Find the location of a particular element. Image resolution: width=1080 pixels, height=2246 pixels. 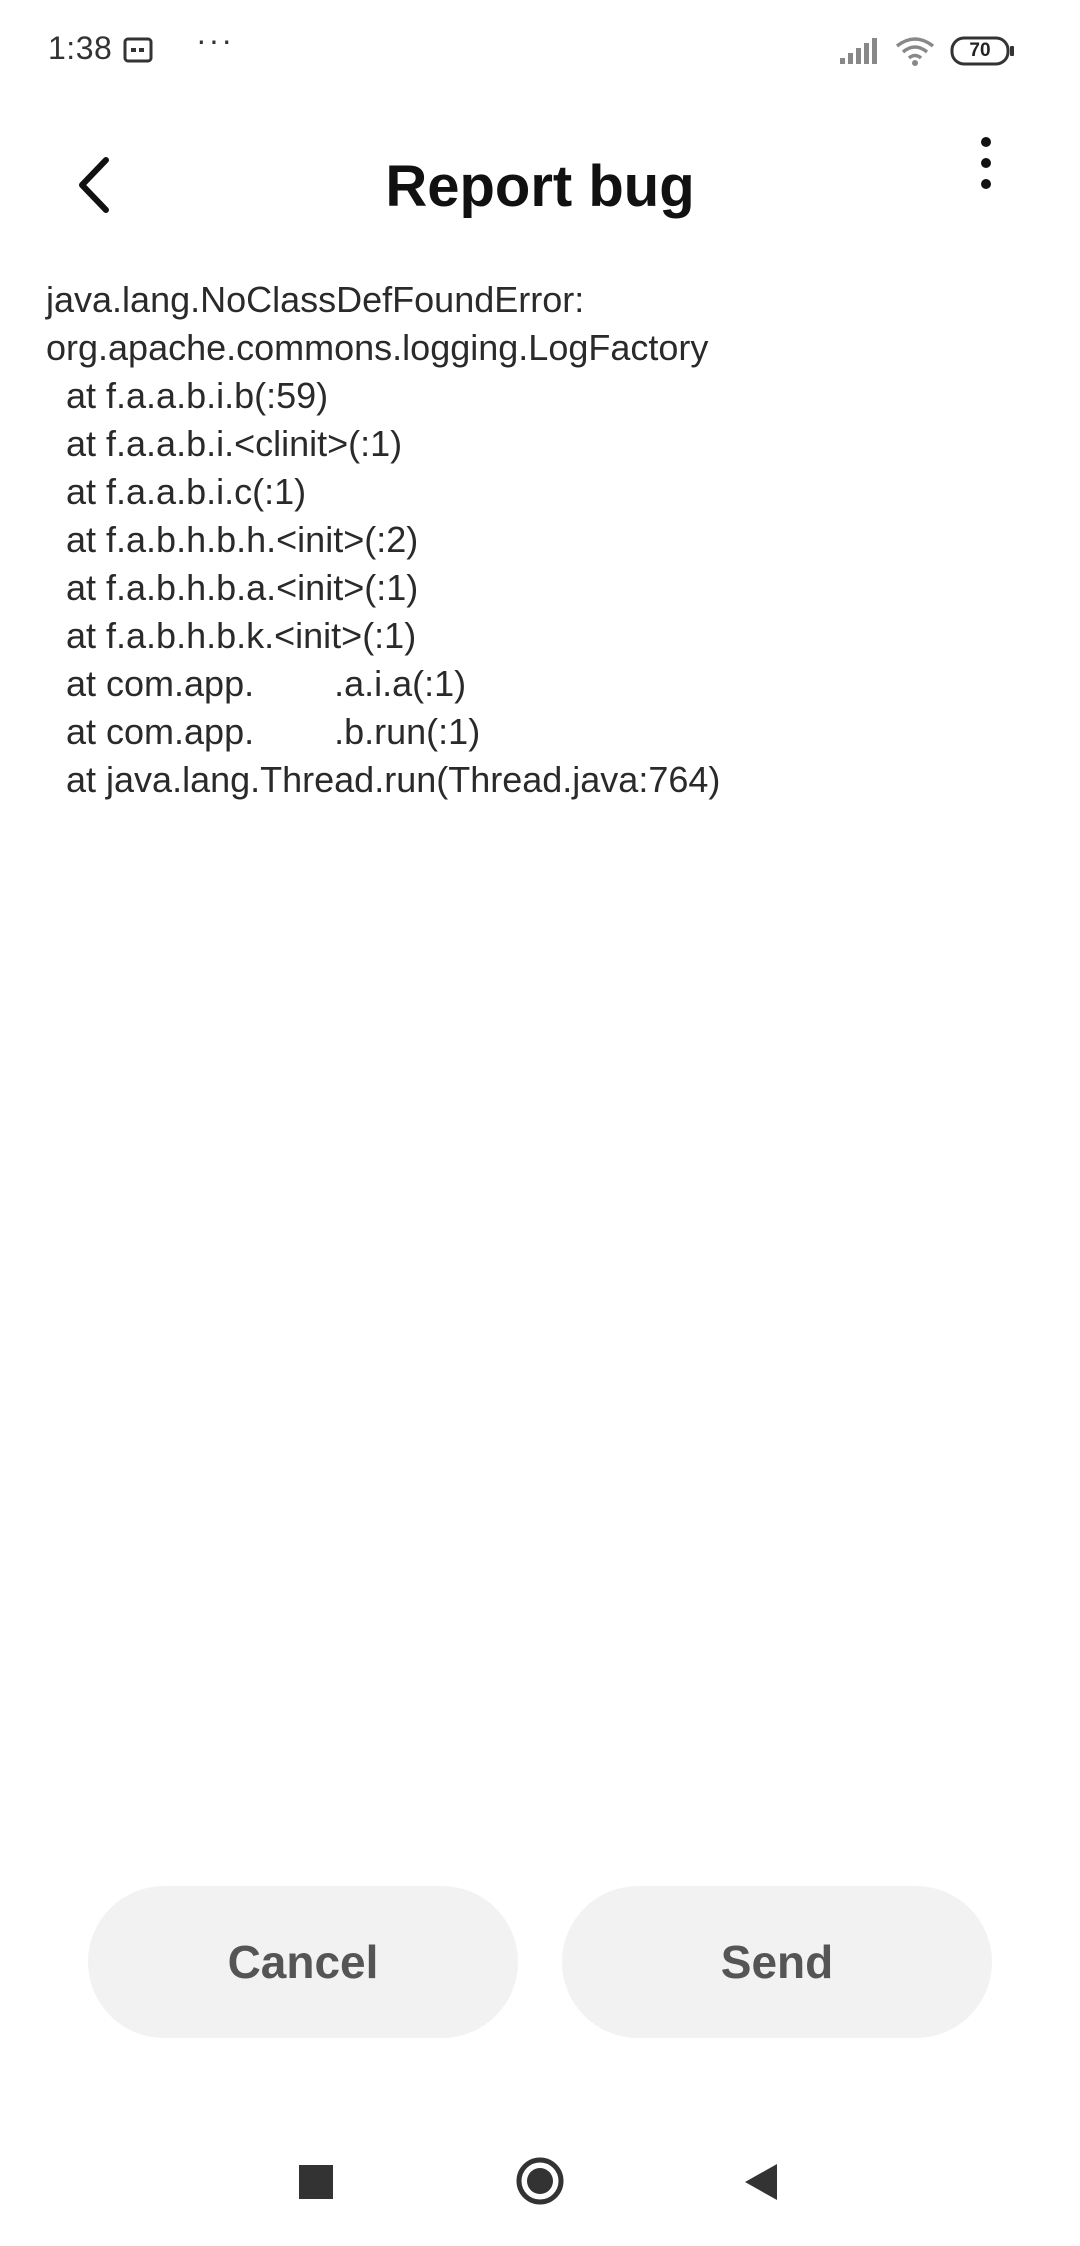

back-icon is located at coordinates (761, 2182).